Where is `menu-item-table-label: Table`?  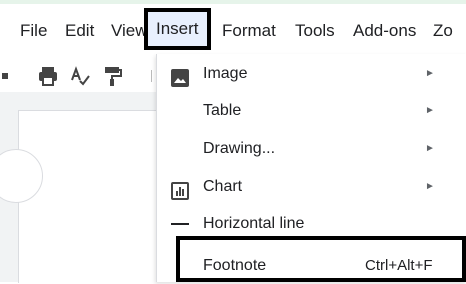 menu-item-table-label: Table is located at coordinates (222, 110).